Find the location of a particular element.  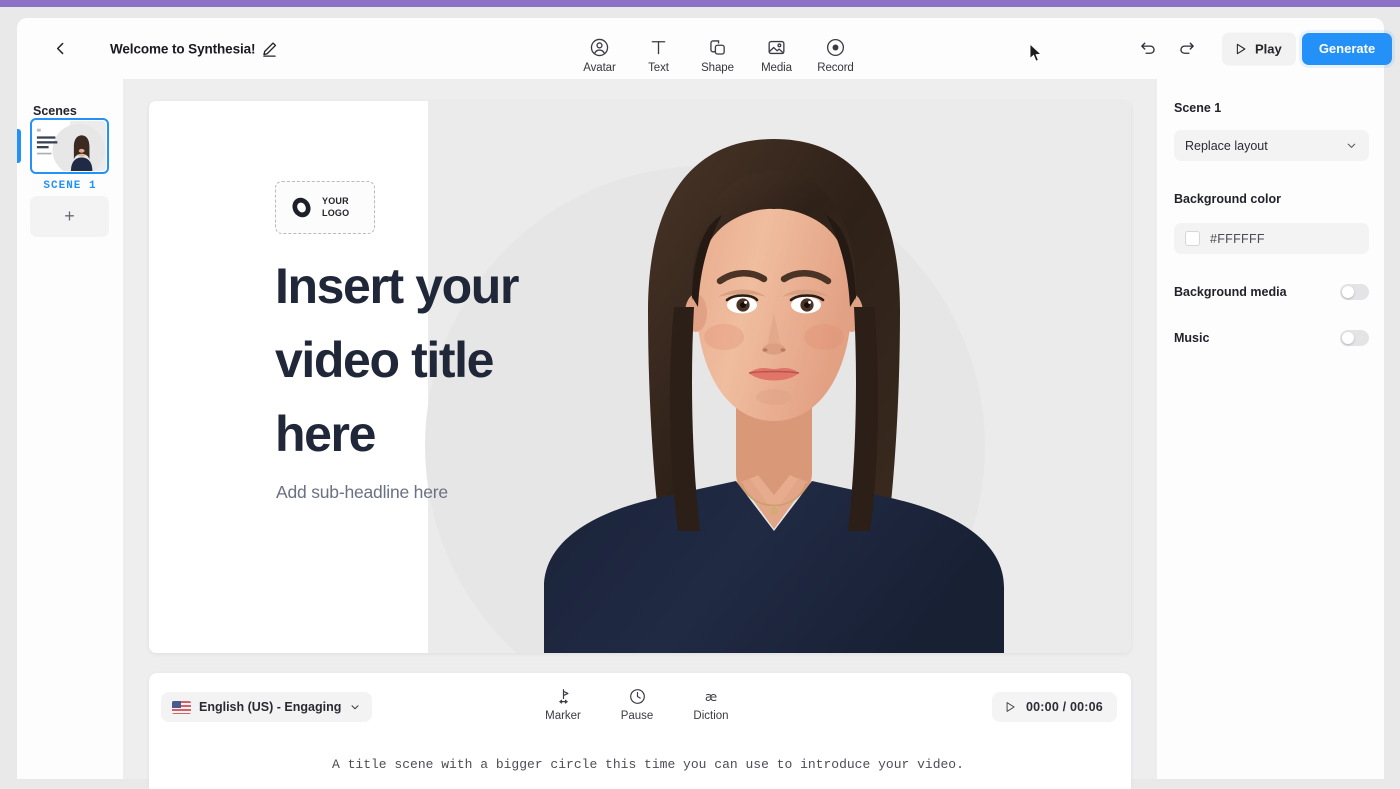

playback-time-display: 00:00 / 00:06 is located at coordinates (1054, 707).